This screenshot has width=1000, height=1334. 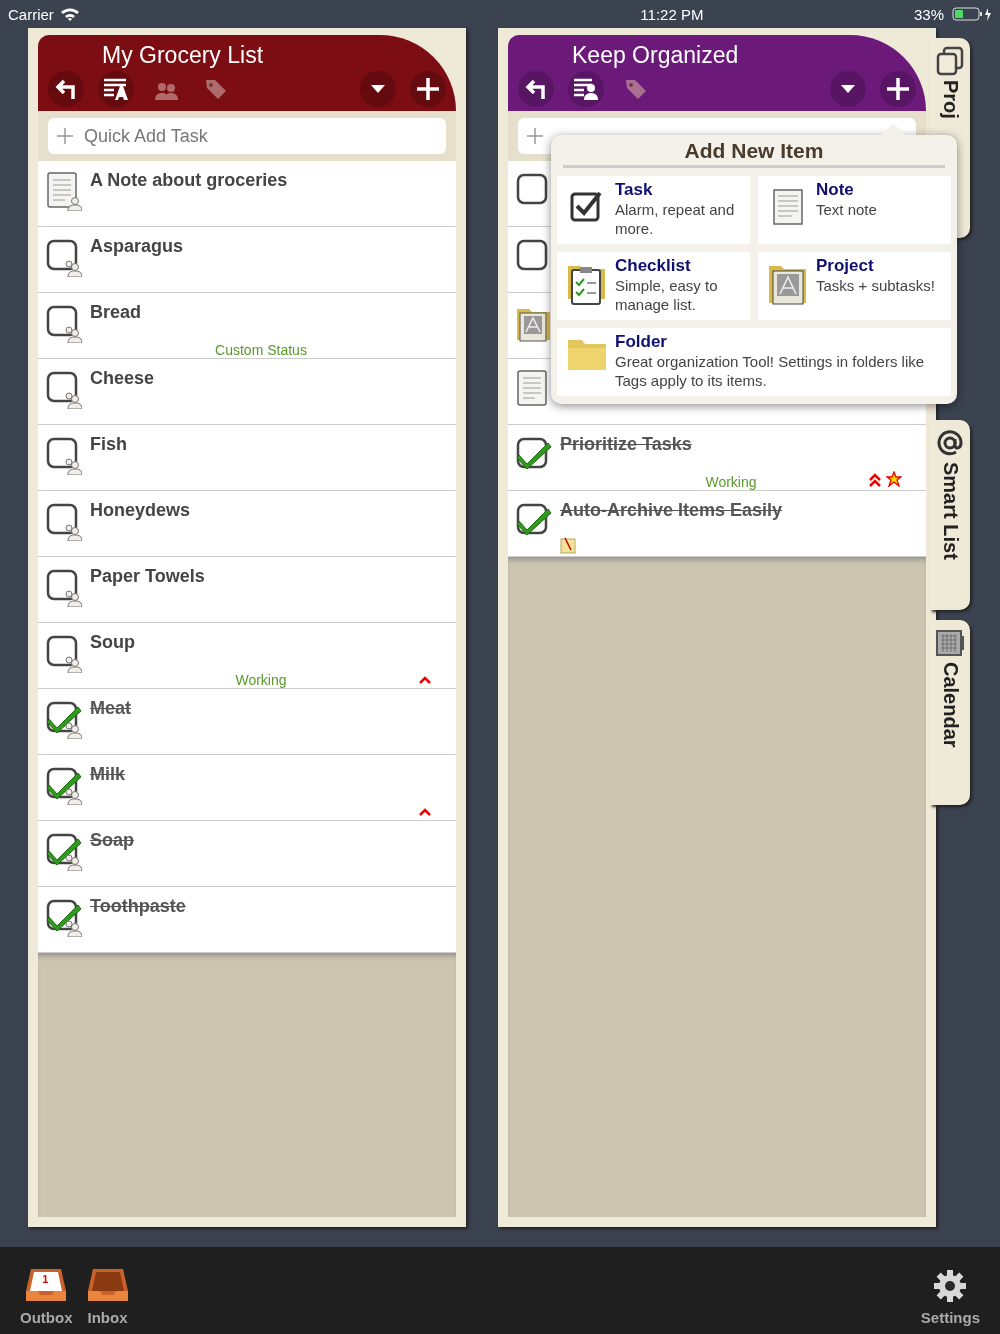 I want to click on task-title: Bread, so click(x=116, y=312).